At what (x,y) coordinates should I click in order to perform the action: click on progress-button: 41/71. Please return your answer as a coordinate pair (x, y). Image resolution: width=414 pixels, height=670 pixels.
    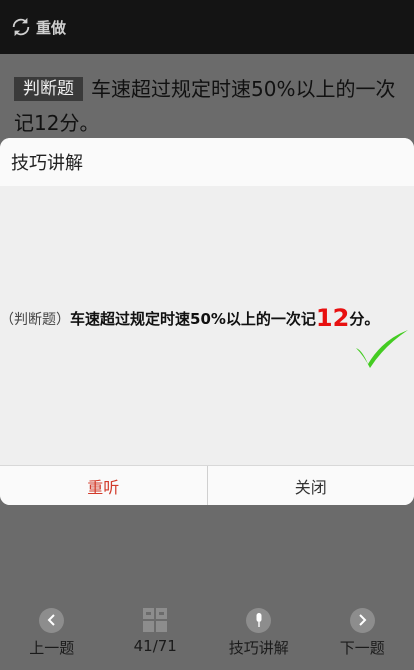
    Looking at the image, I should click on (156, 635).